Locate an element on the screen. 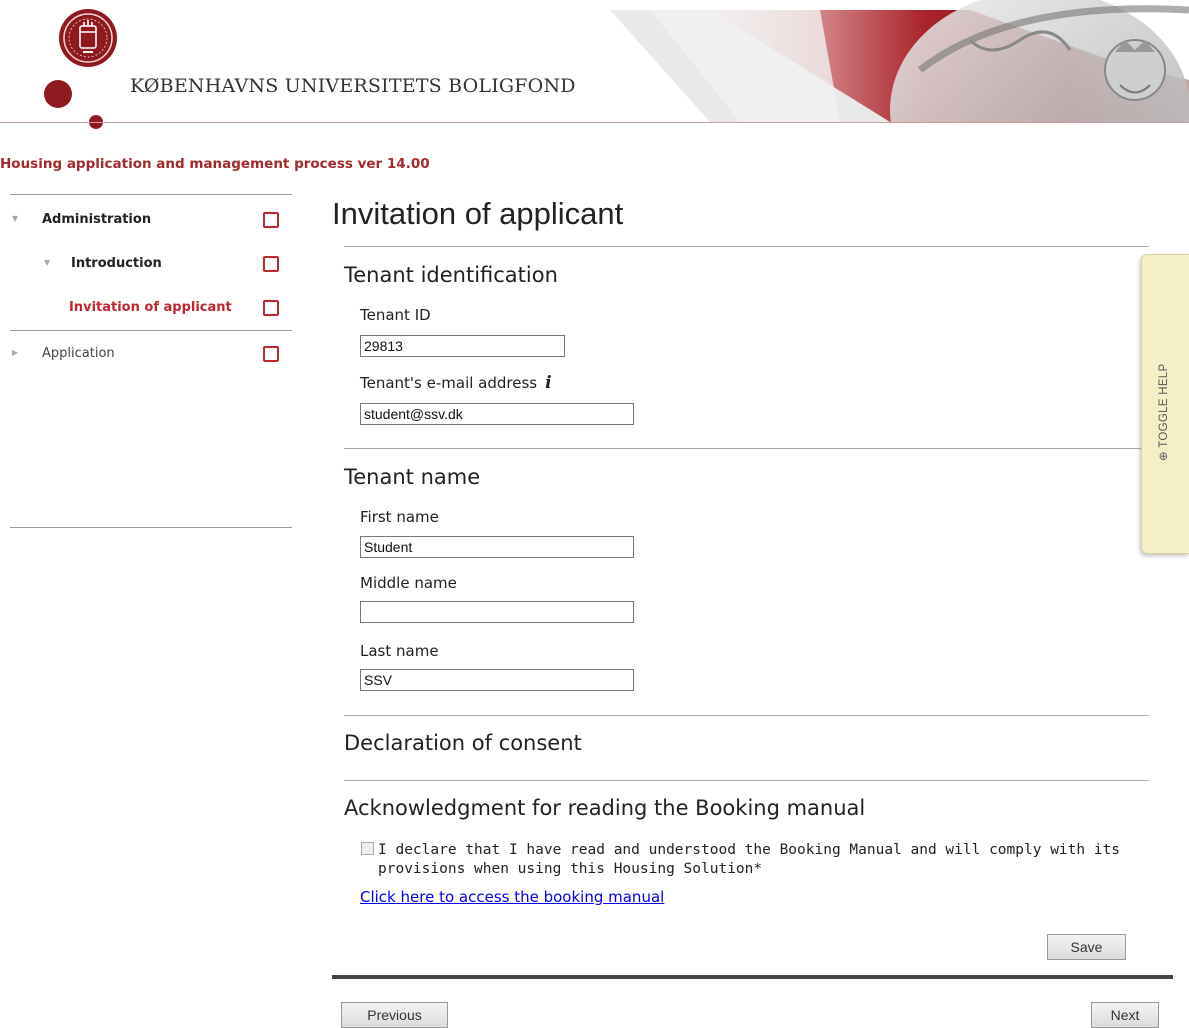 The height and width of the screenshot is (1028, 1189). sidebar-item-label: Introduction is located at coordinates (116, 263).